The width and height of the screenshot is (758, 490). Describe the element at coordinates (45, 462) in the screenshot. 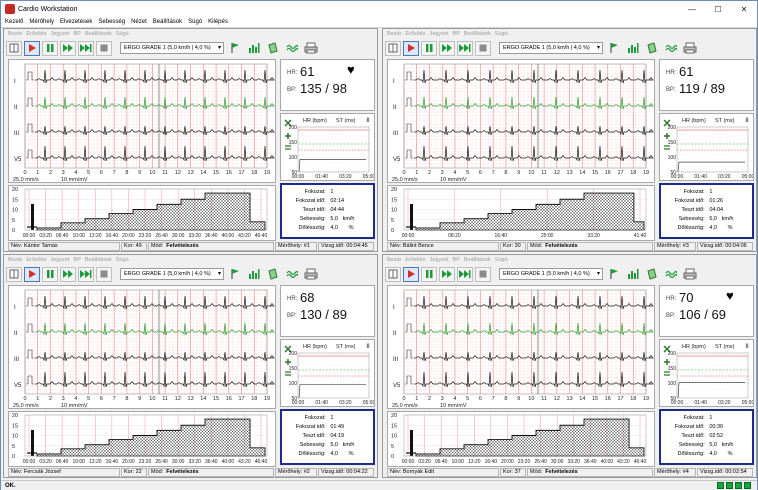

I see `trend-x-tick: 03:20` at that location.